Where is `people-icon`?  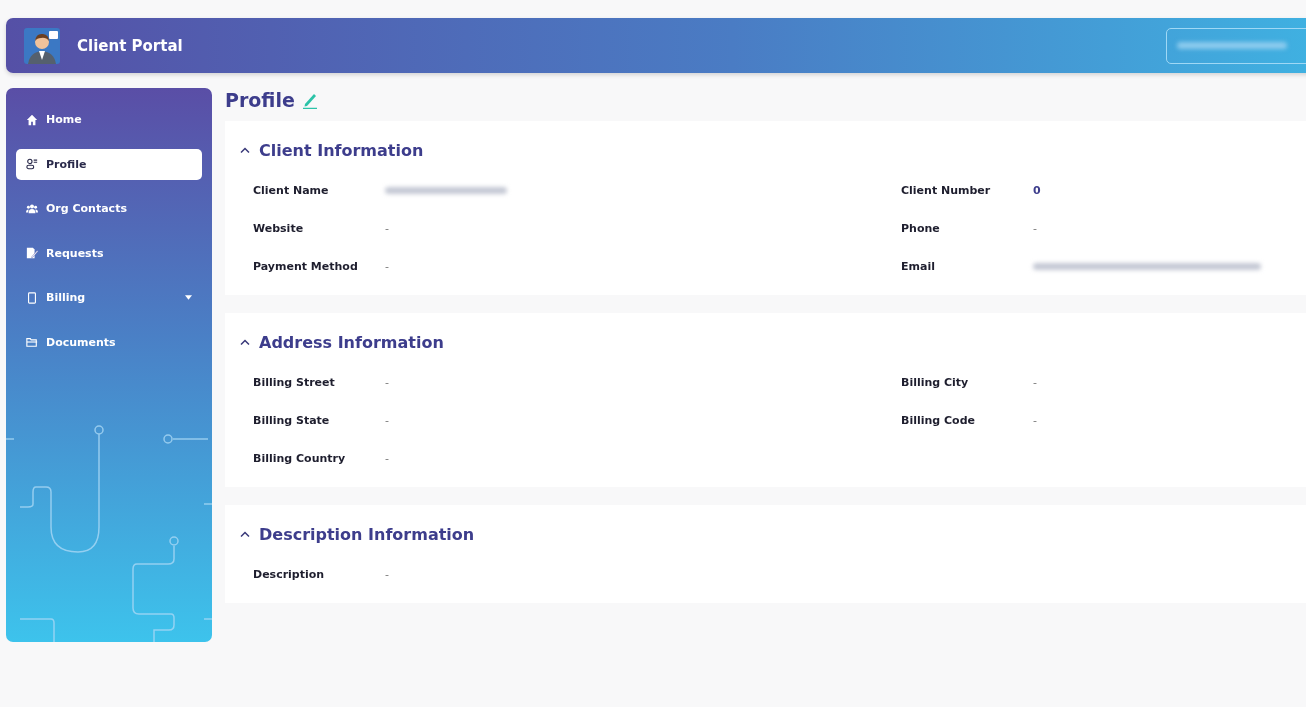
people-icon is located at coordinates (32, 208).